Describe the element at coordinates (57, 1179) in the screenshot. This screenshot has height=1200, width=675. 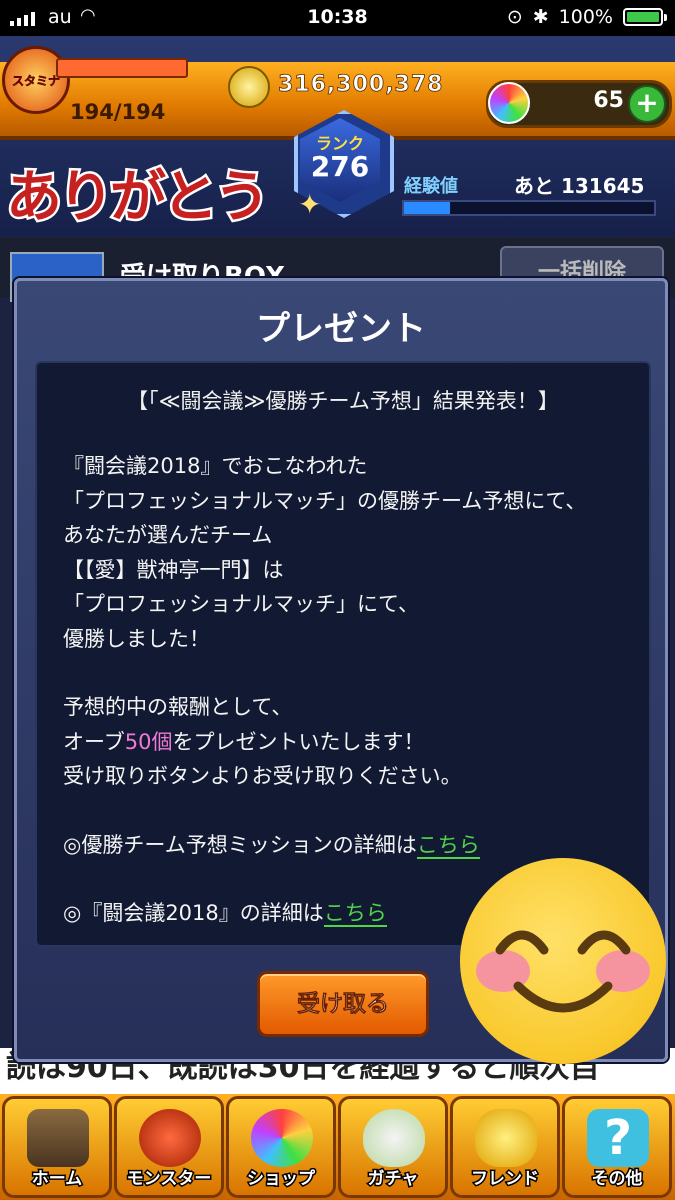
I see `nav-home-label: ホーム` at that location.